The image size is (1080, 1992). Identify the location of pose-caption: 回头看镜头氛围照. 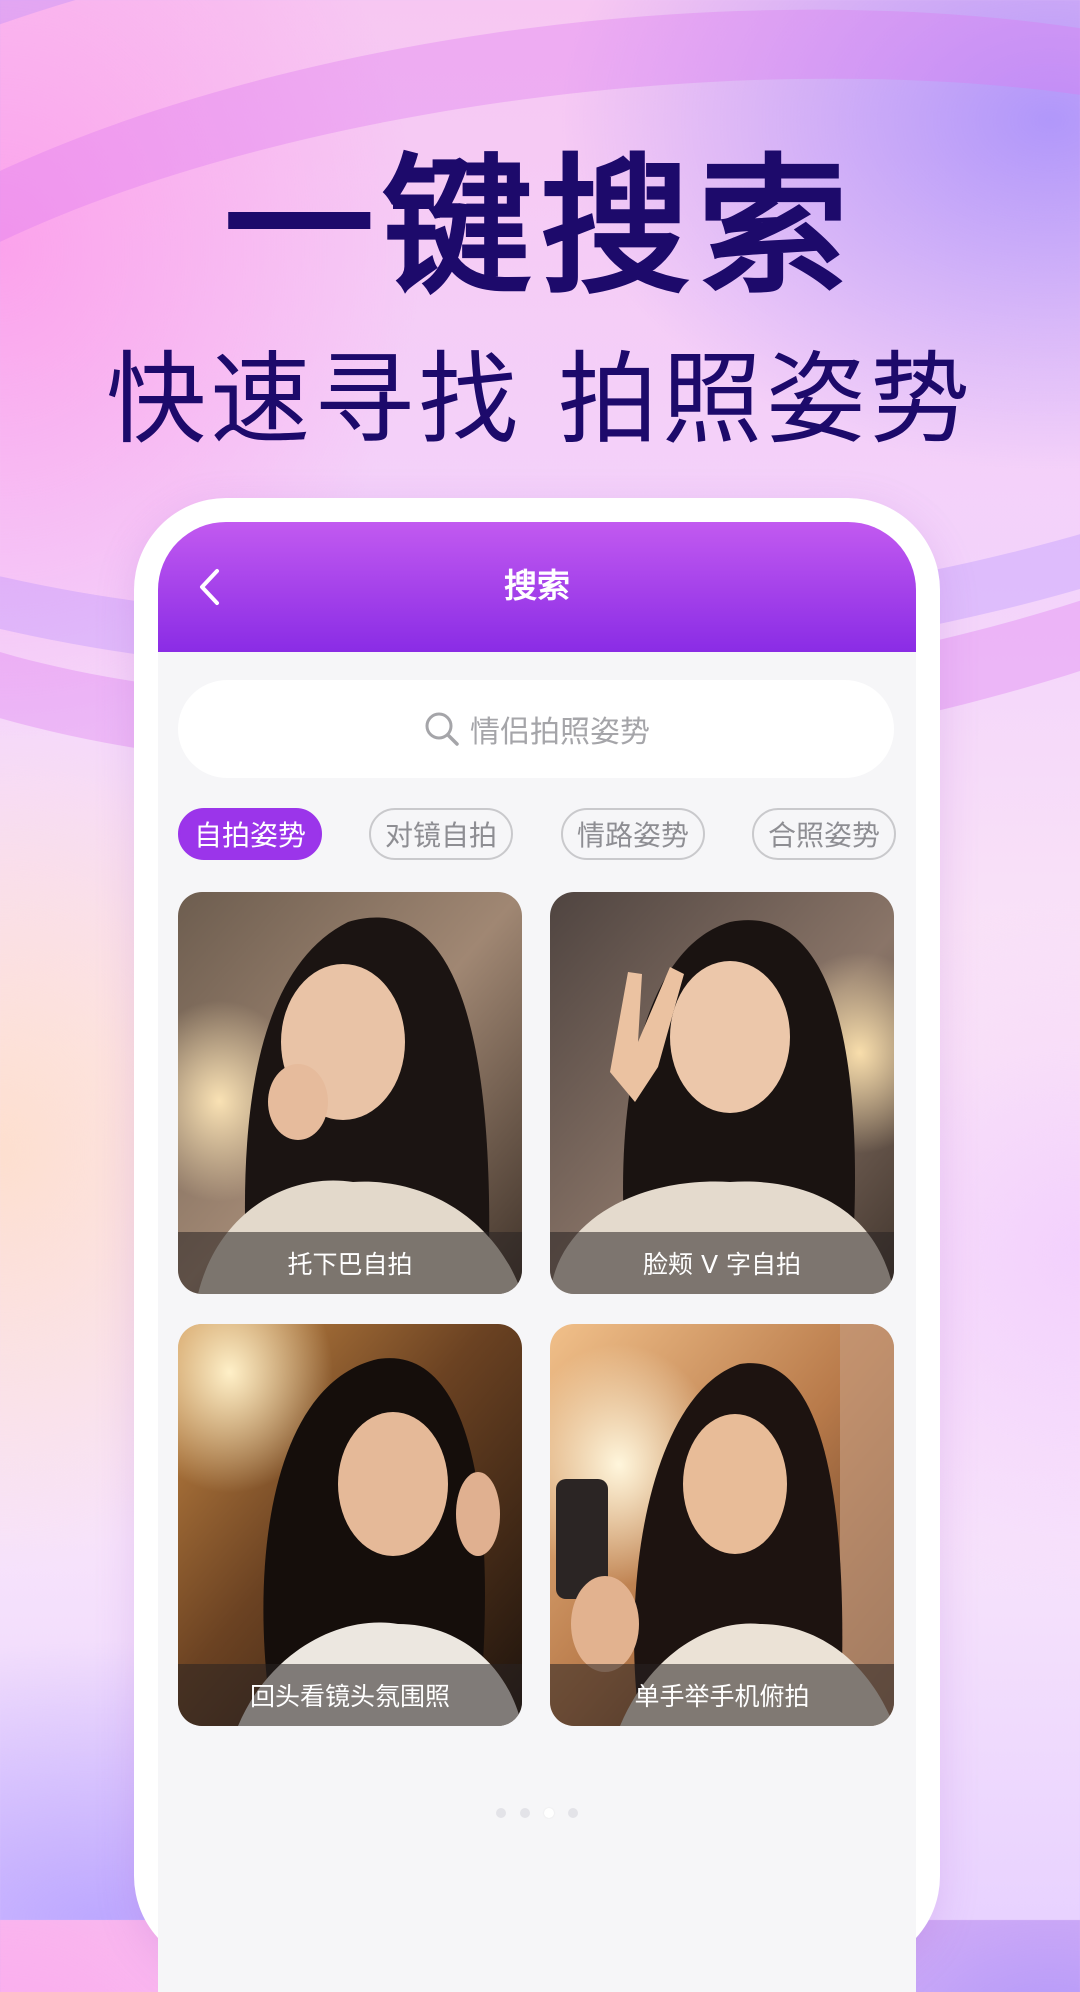
(350, 1695).